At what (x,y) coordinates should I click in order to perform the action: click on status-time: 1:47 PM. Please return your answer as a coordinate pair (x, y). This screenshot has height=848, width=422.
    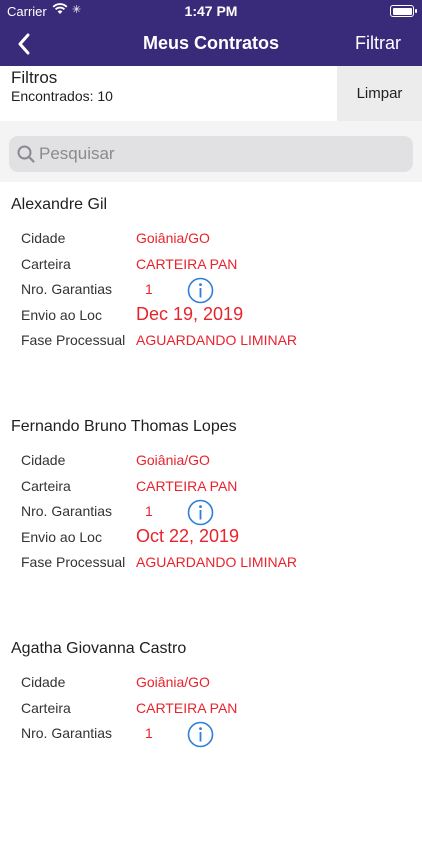
    Looking at the image, I should click on (211, 11).